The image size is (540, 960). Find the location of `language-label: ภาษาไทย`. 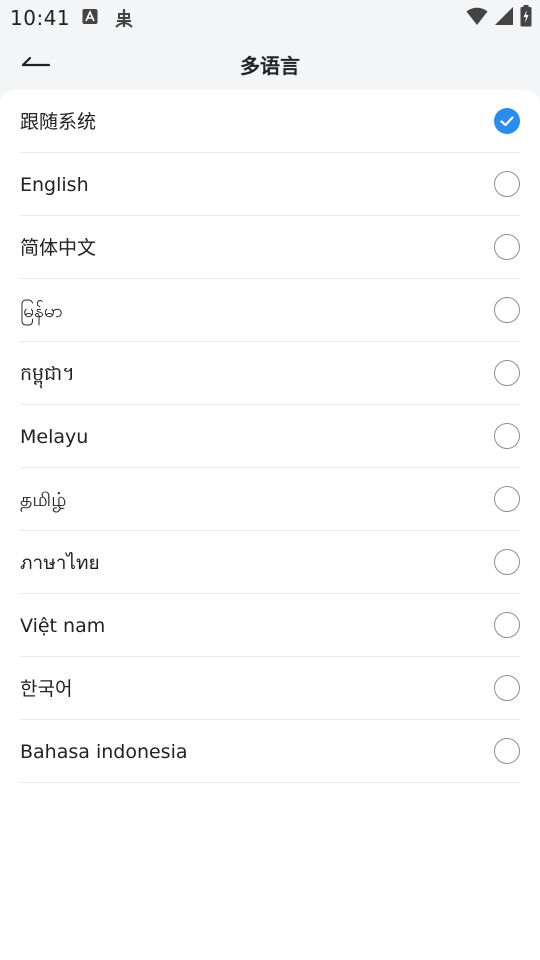

language-label: ภาษาไทย is located at coordinates (60, 563).